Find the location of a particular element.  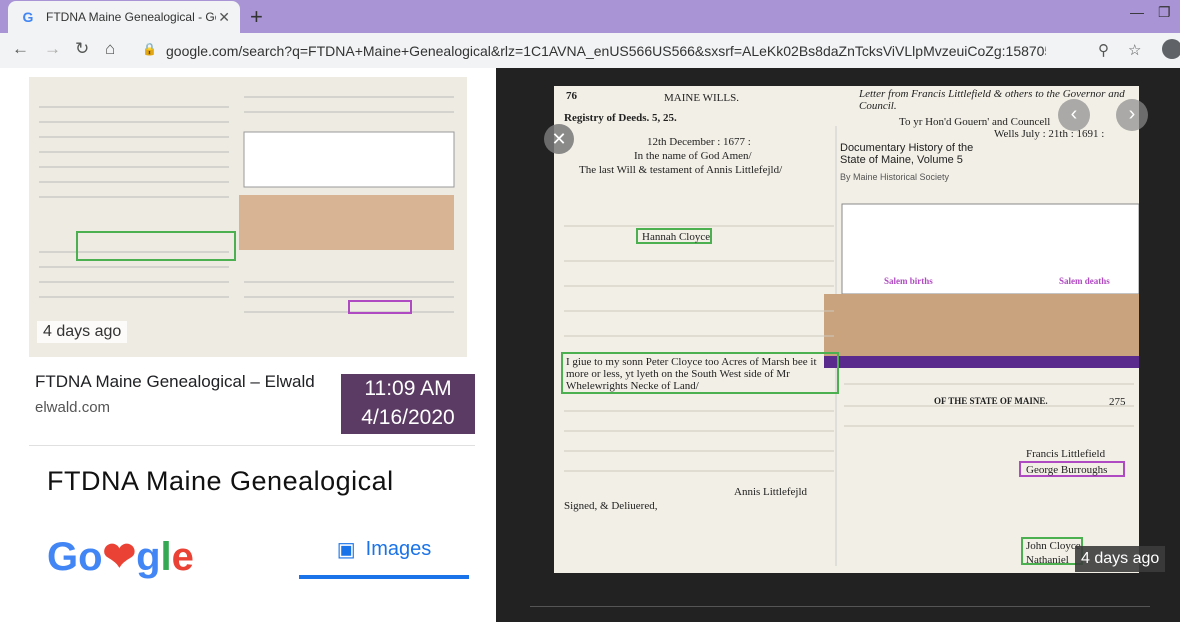

doc-wells: Wells July : 21th : 1691 : is located at coordinates (1049, 134).